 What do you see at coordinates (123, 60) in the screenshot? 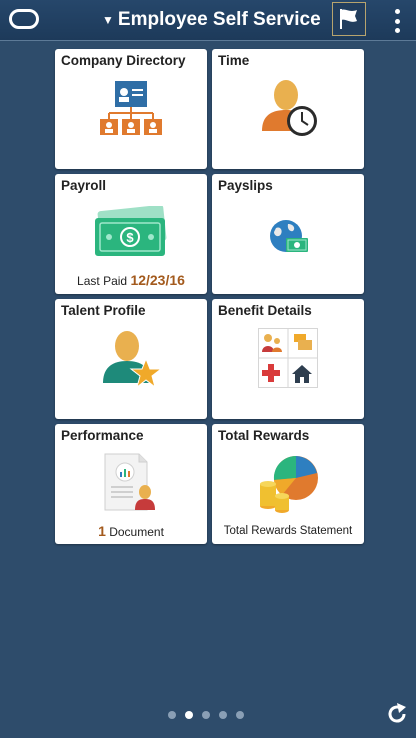
I see `tile-title: Company Directory` at bounding box center [123, 60].